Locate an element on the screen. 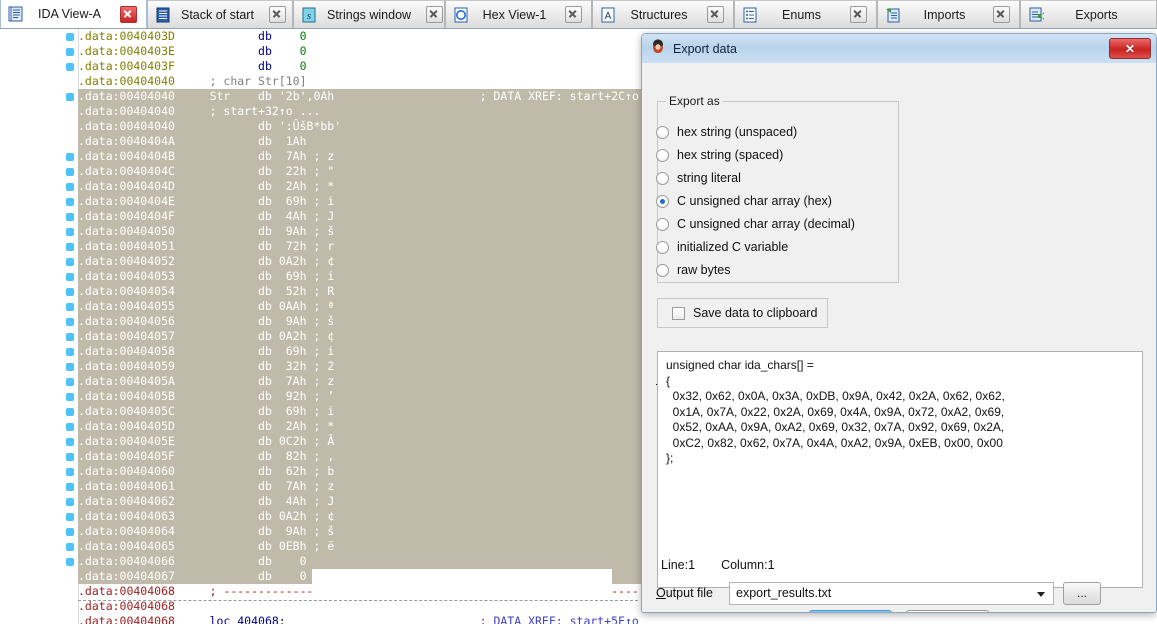 The width and height of the screenshot is (1157, 624). output-file-label: Output file is located at coordinates (692, 593).